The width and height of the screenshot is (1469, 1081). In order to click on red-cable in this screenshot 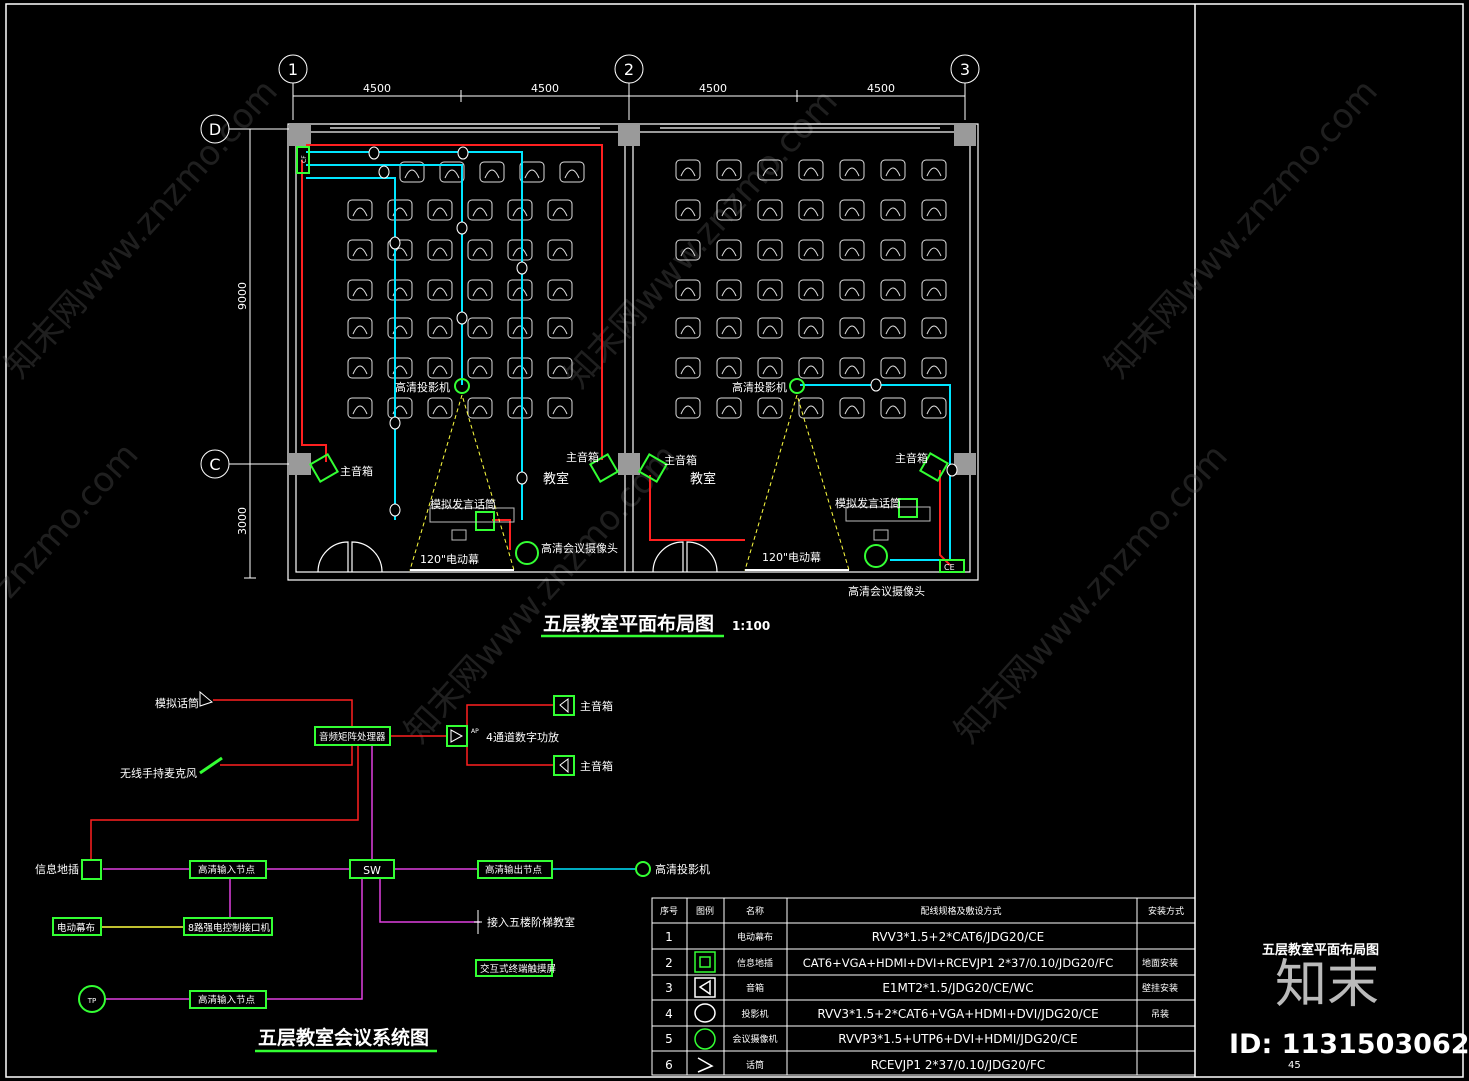, I will do `click(454, 302)`.